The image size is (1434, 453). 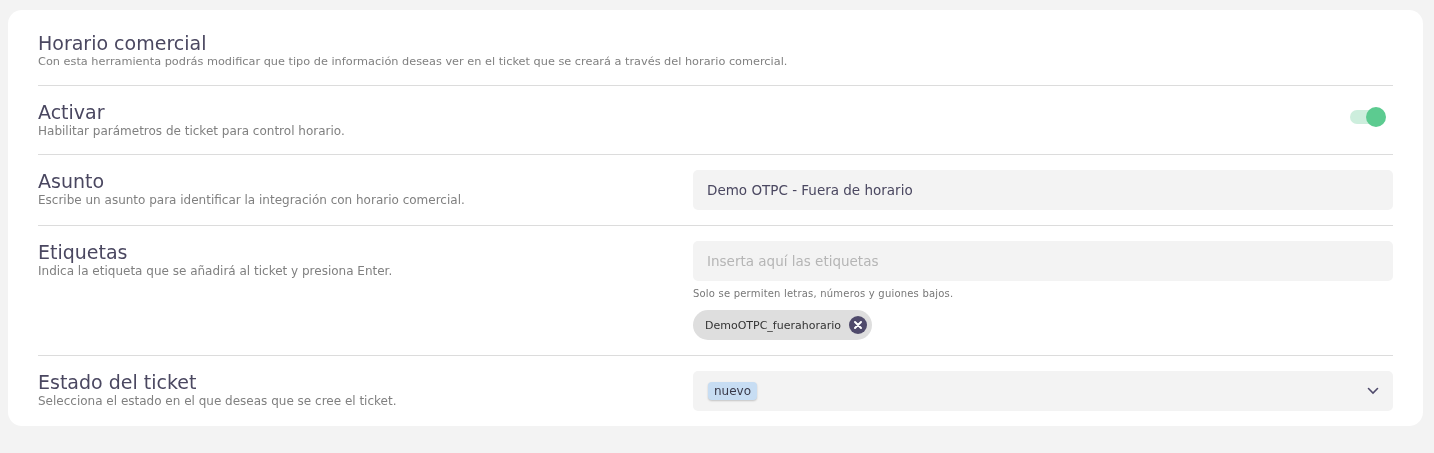 What do you see at coordinates (72, 181) in the screenshot?
I see `setting-label: Asunto` at bounding box center [72, 181].